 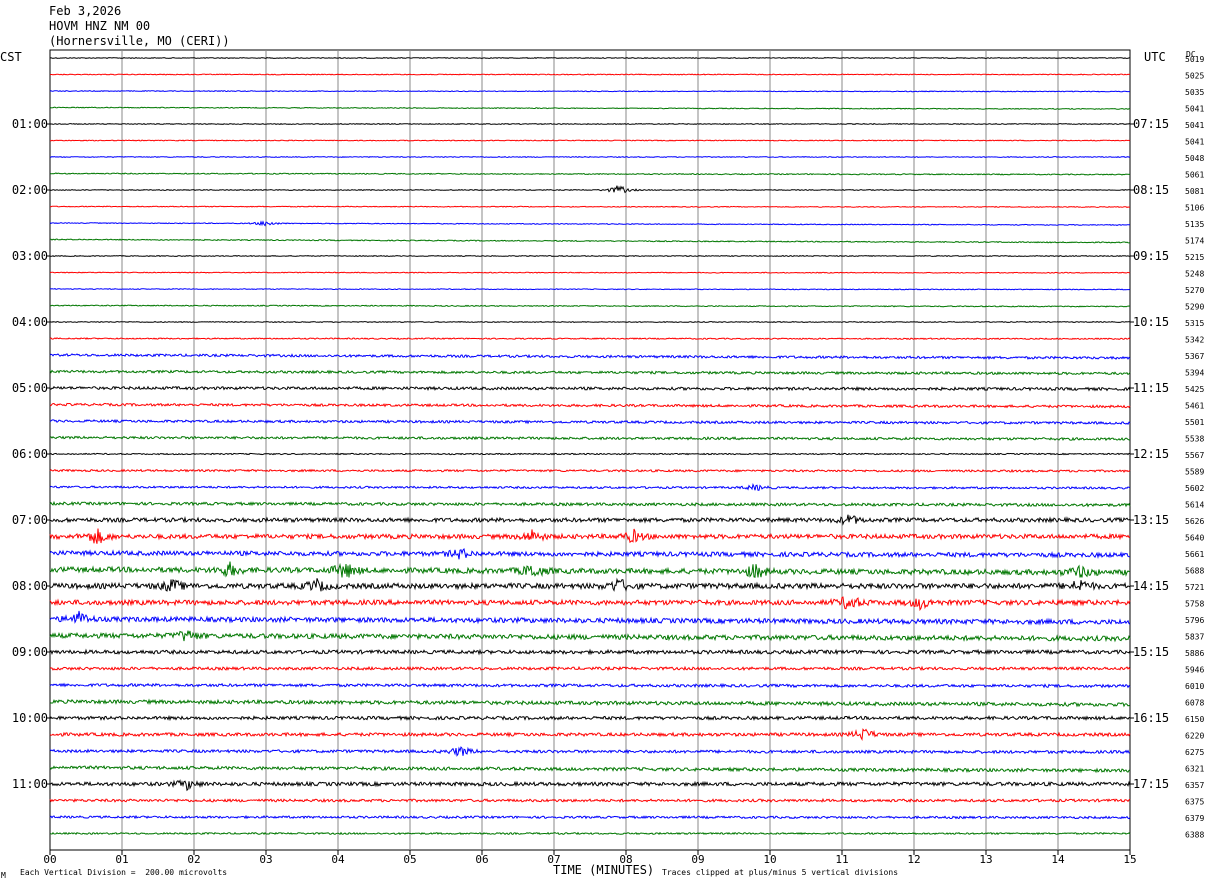 What do you see at coordinates (697, 859) in the screenshot?
I see `x-tick-label: 09` at bounding box center [697, 859].